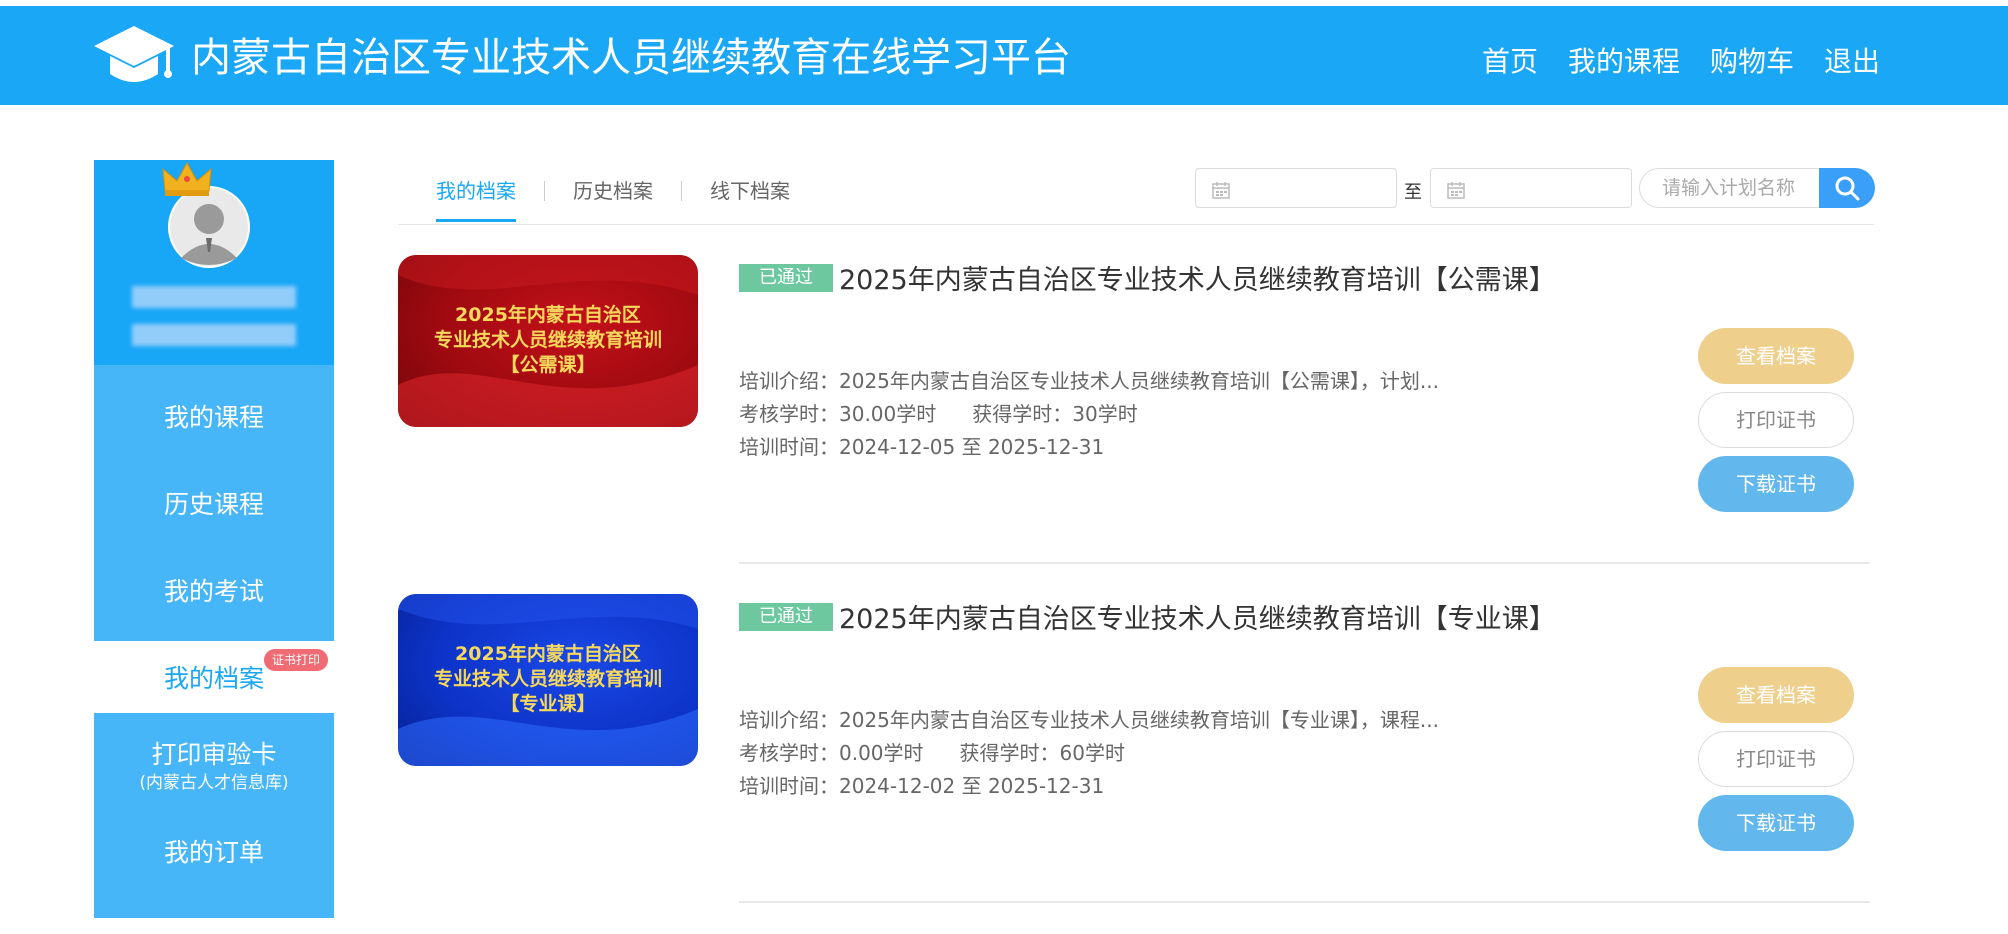 The width and height of the screenshot is (2008, 934). Describe the element at coordinates (1734, 188) in the screenshot. I see `search-input: 请输入计划名称` at that location.